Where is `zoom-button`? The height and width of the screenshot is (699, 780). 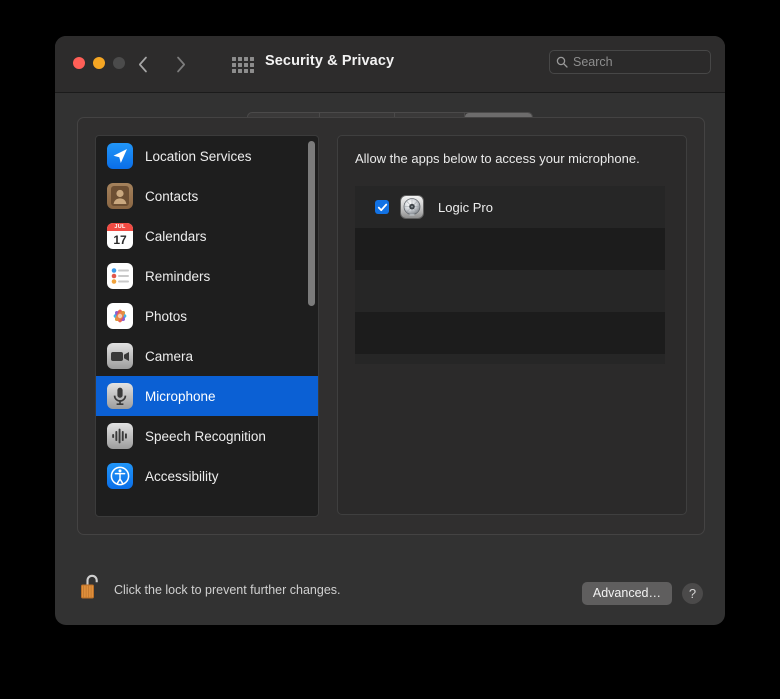 zoom-button is located at coordinates (119, 63).